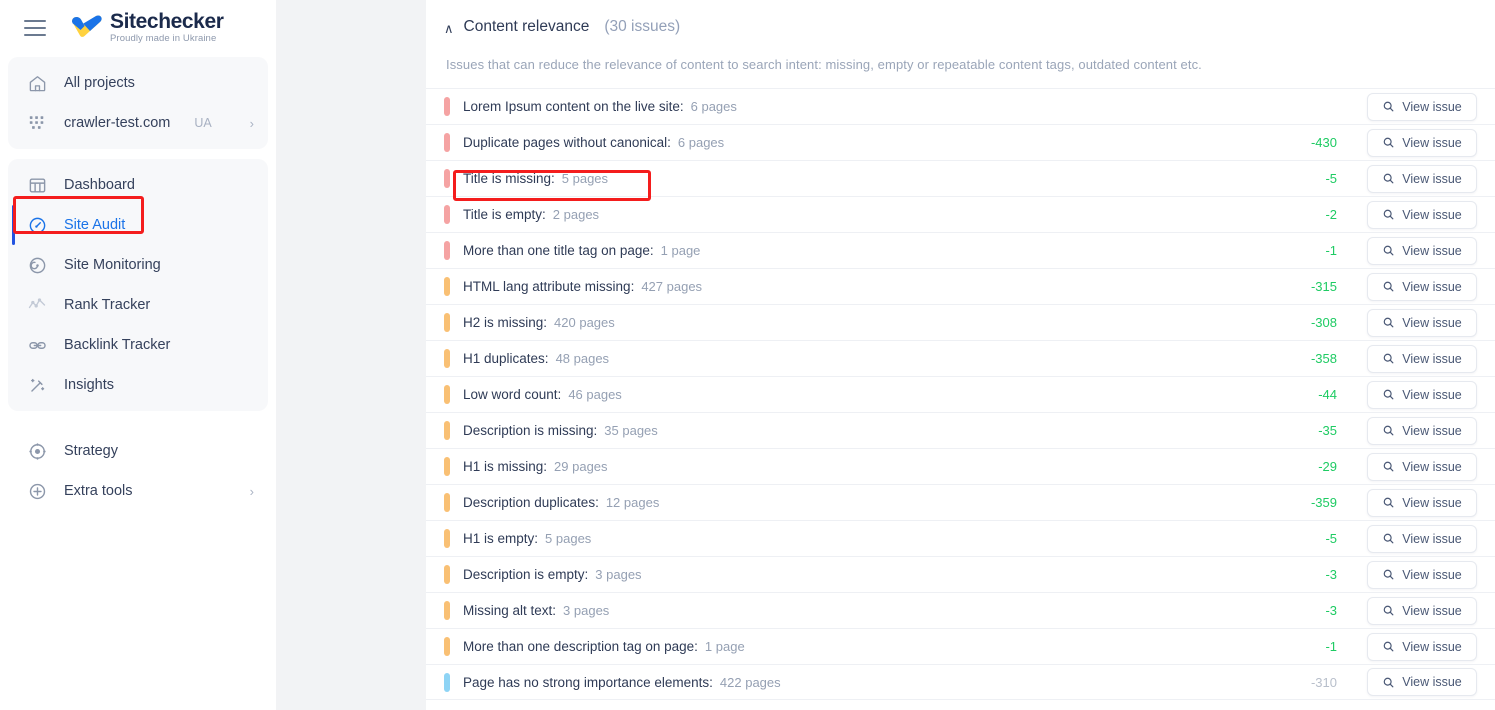 The image size is (1495, 710). What do you see at coordinates (89, 385) in the screenshot?
I see `sidebar-item-label: Insights` at bounding box center [89, 385].